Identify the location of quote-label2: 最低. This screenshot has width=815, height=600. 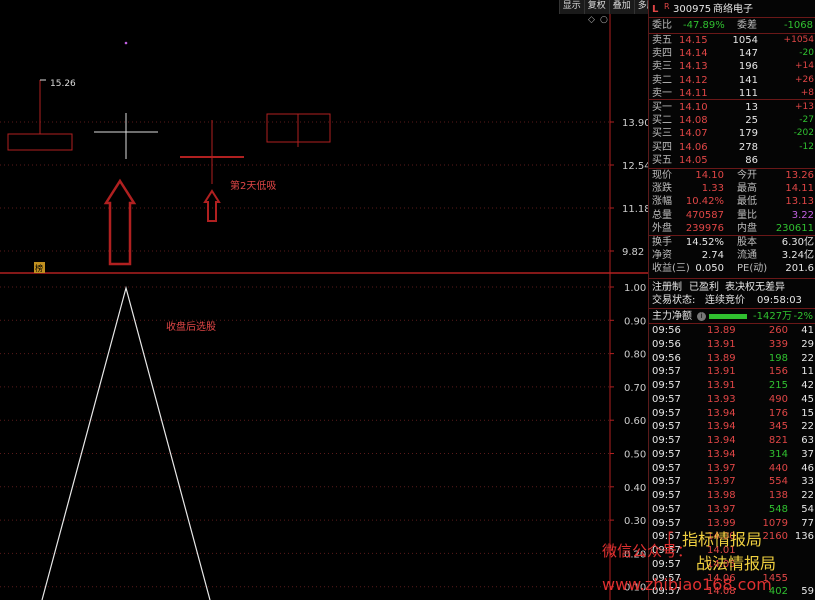
(747, 202).